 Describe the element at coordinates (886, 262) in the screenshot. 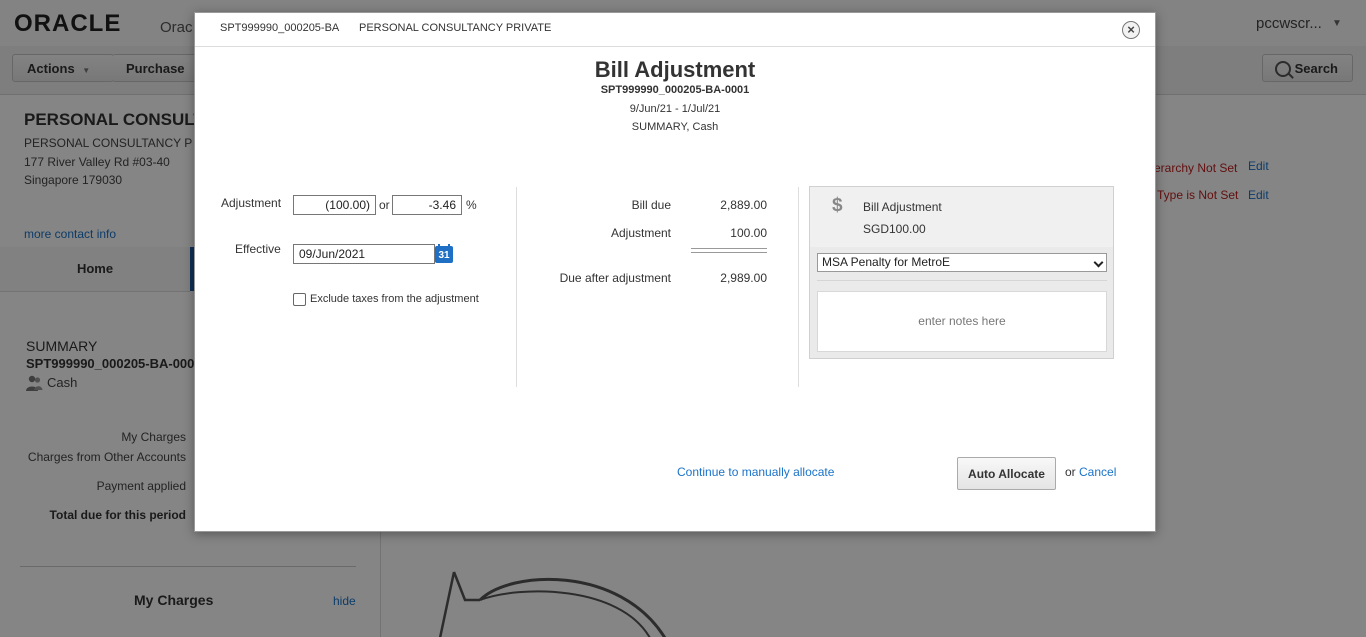

I see `reason-selected: MSA Penalty for MetroE` at that location.